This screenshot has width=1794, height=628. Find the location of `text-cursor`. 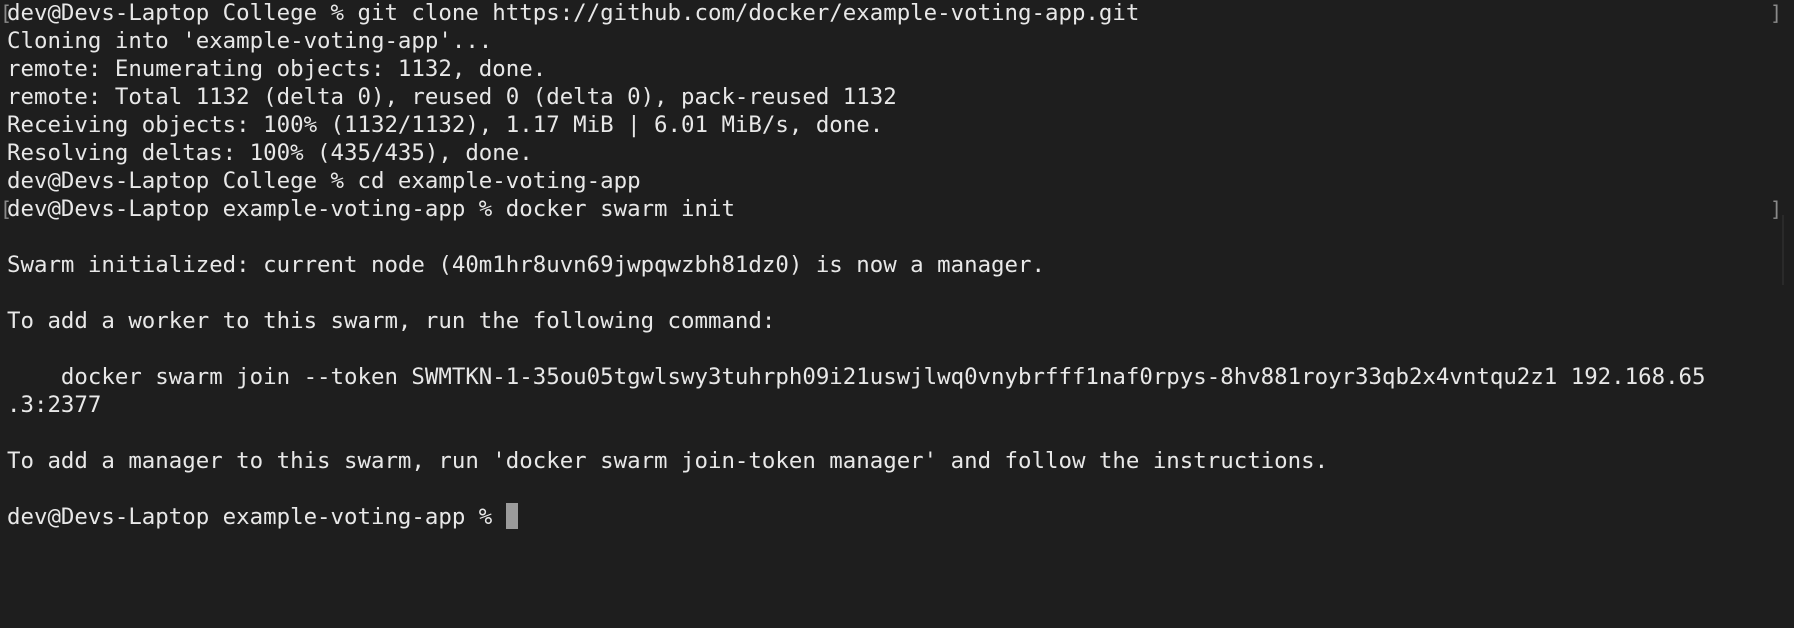

text-cursor is located at coordinates (511, 516).